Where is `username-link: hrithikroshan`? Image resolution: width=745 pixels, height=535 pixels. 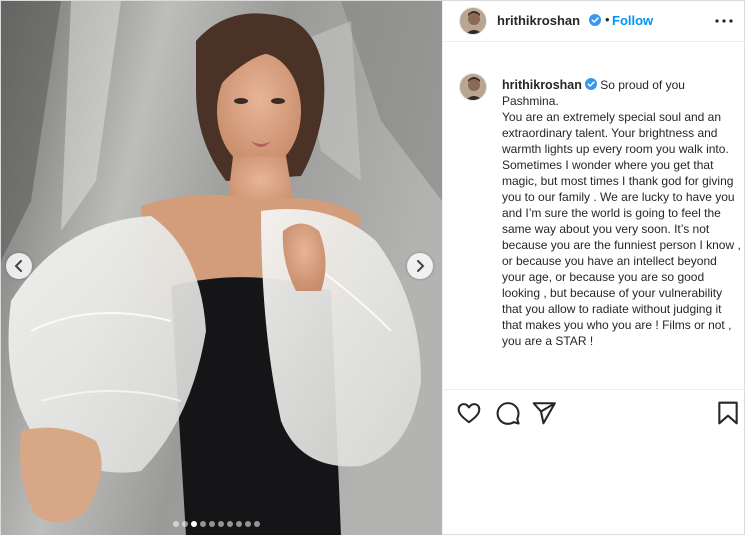 username-link: hrithikroshan is located at coordinates (538, 20).